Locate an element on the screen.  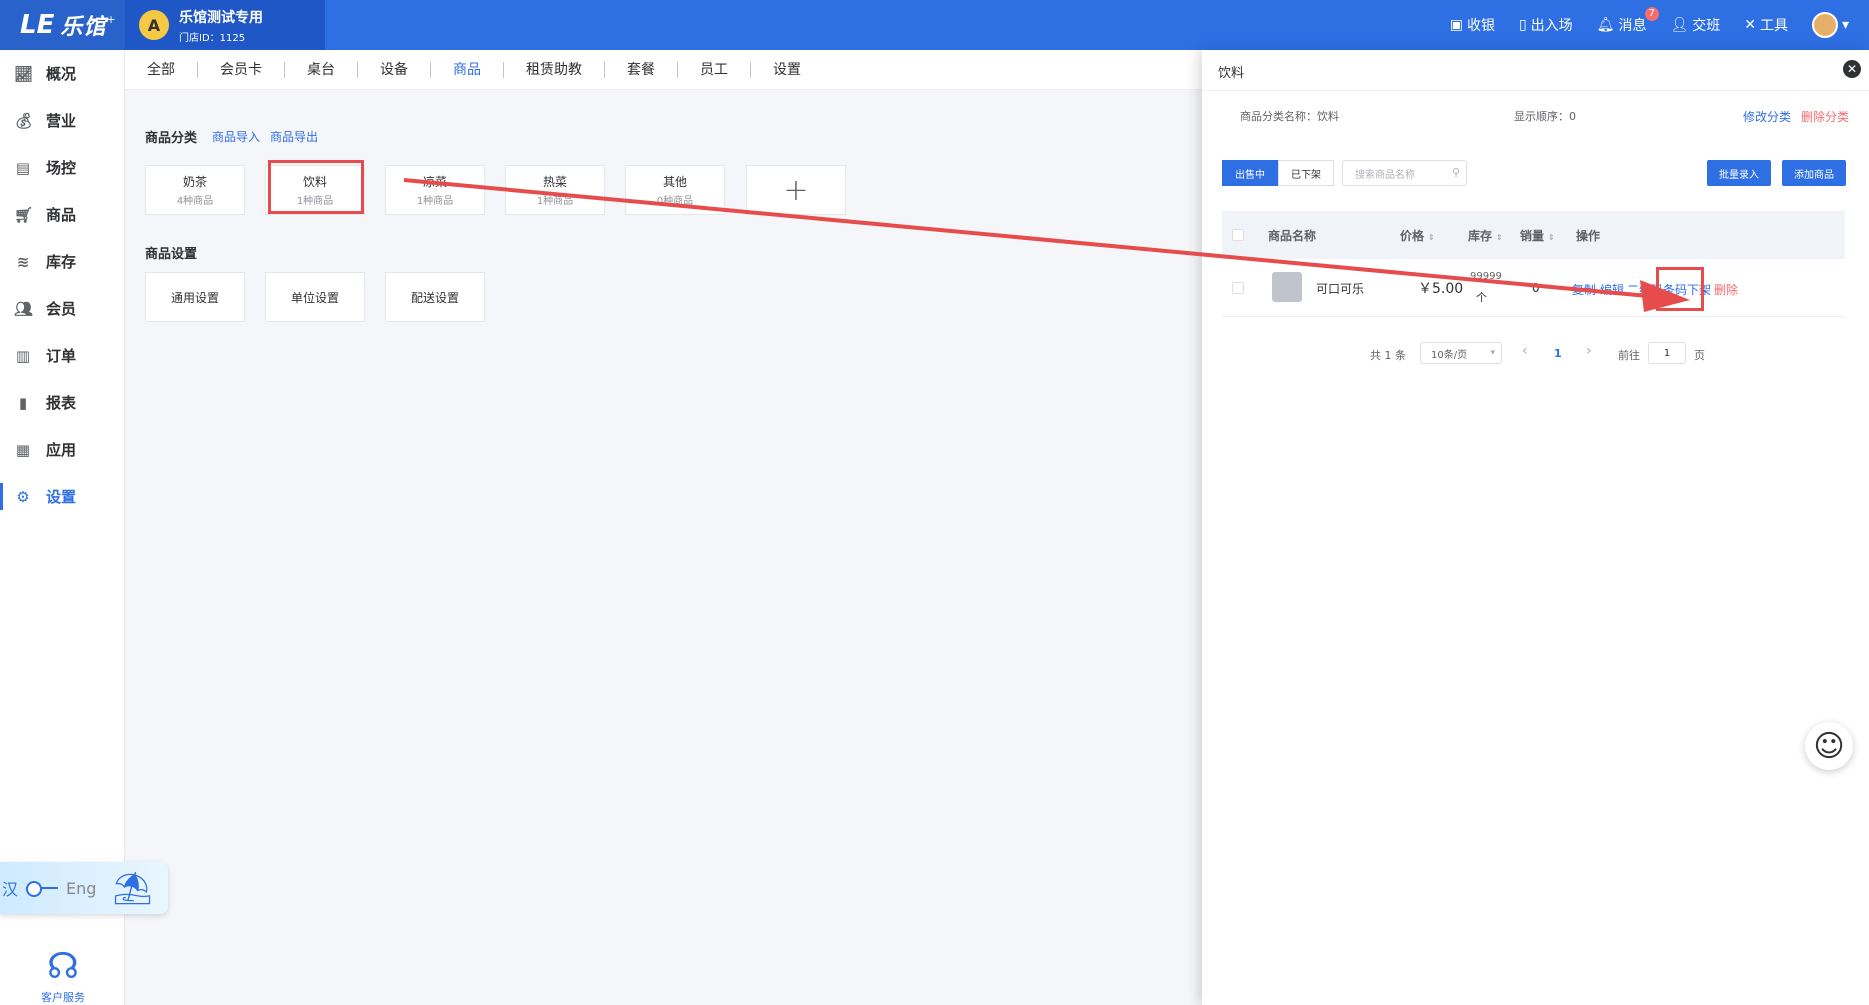
category-card: 奶茶 4种商品 is located at coordinates (195, 190).